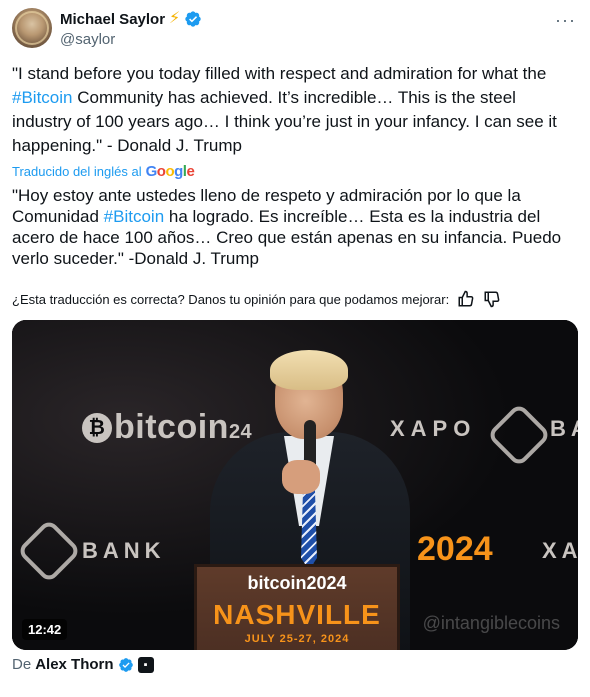 The height and width of the screenshot is (697, 590). I want to click on from-label: De, so click(22, 664).